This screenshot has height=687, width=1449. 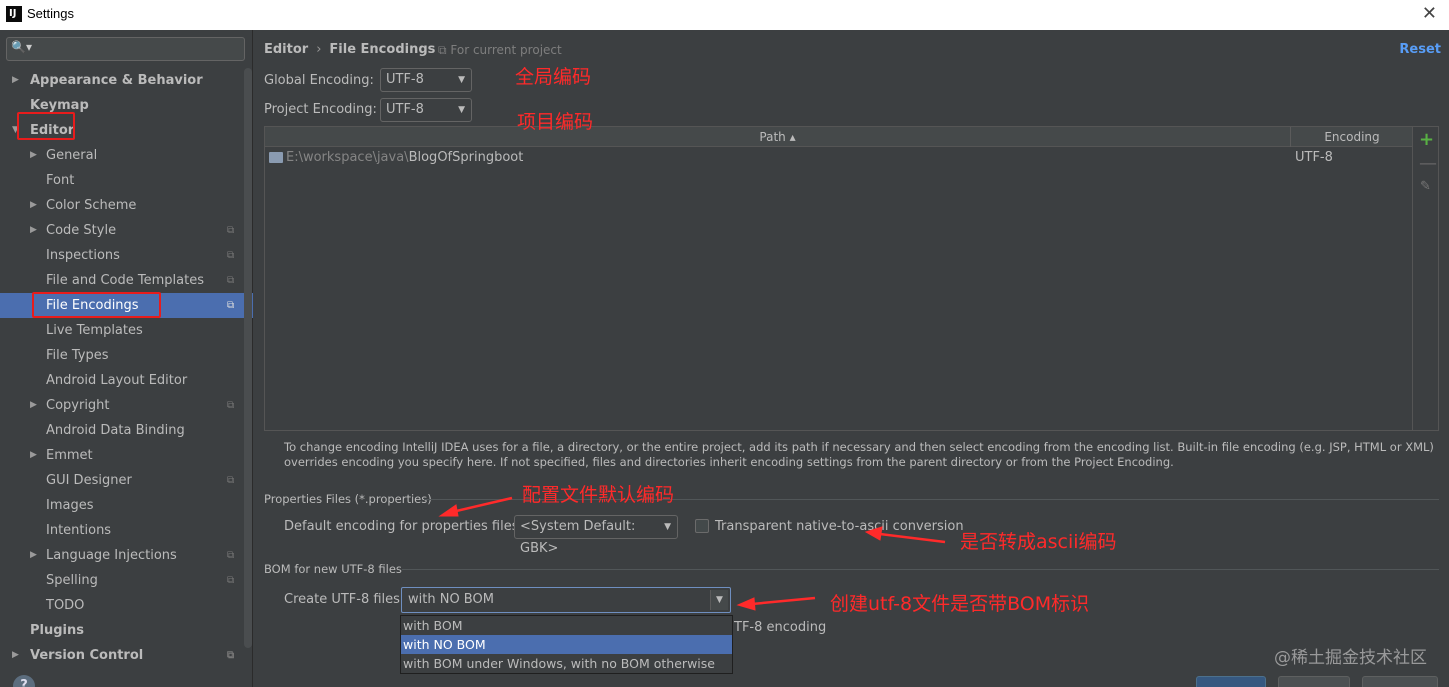 What do you see at coordinates (746, 604) in the screenshot?
I see `arrow-bom-head` at bounding box center [746, 604].